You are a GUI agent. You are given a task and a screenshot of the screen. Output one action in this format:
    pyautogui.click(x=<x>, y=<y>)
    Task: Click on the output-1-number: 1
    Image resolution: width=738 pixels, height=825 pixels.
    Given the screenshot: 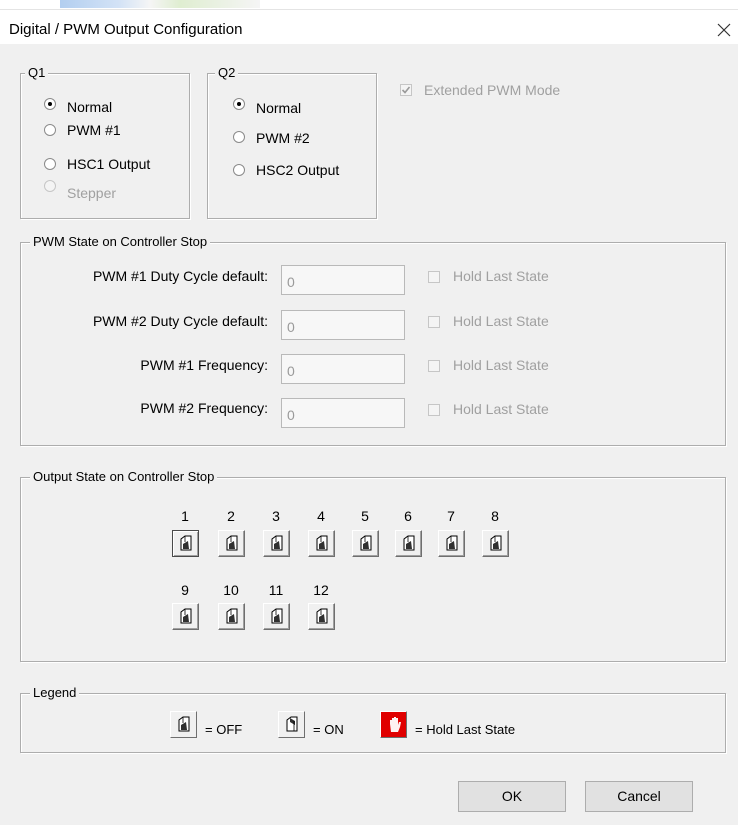 What is the action you would take?
    pyautogui.click(x=185, y=516)
    